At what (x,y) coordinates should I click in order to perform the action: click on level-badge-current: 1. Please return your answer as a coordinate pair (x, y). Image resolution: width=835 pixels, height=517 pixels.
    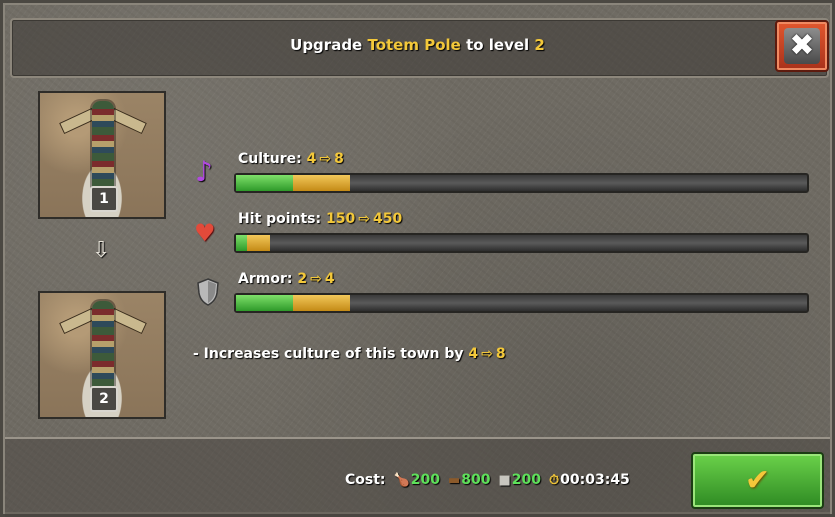
    Looking at the image, I should click on (104, 199).